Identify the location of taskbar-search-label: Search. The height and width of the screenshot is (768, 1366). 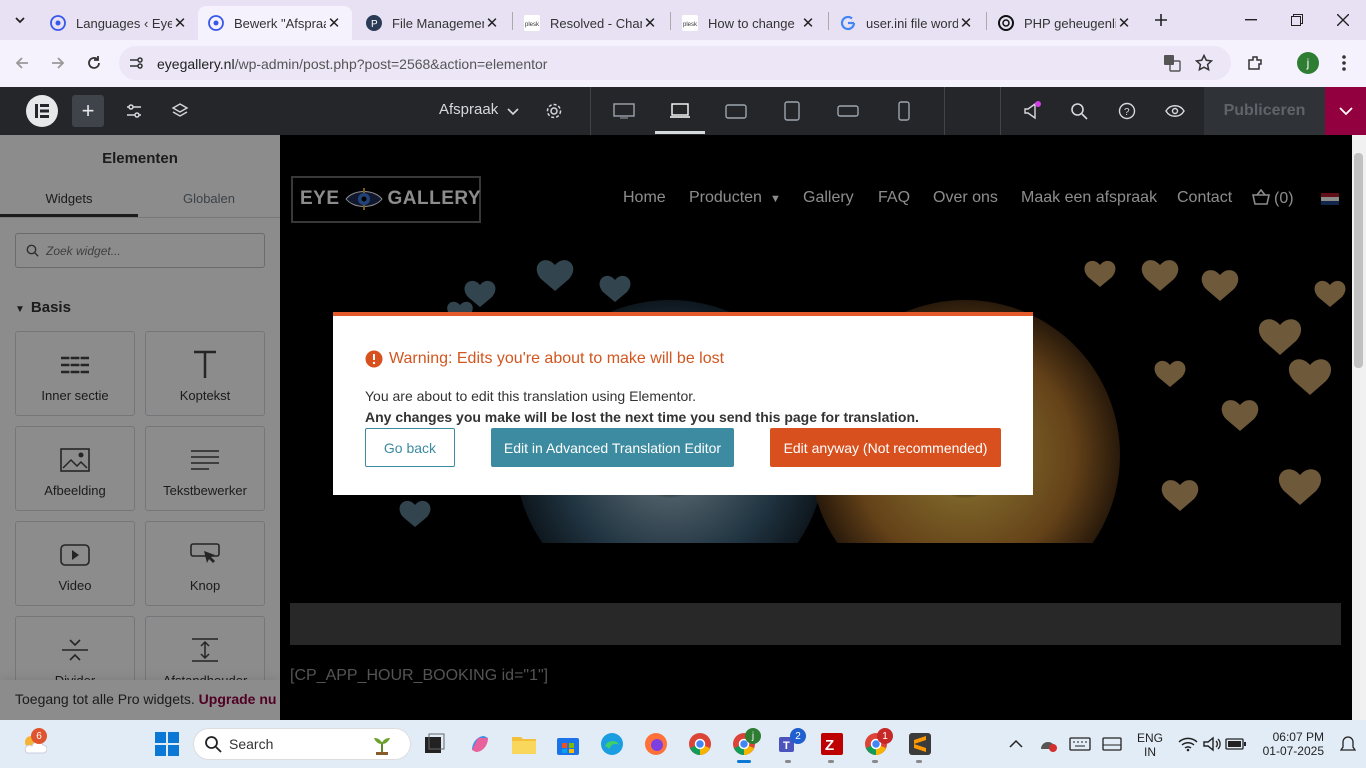
(251, 744).